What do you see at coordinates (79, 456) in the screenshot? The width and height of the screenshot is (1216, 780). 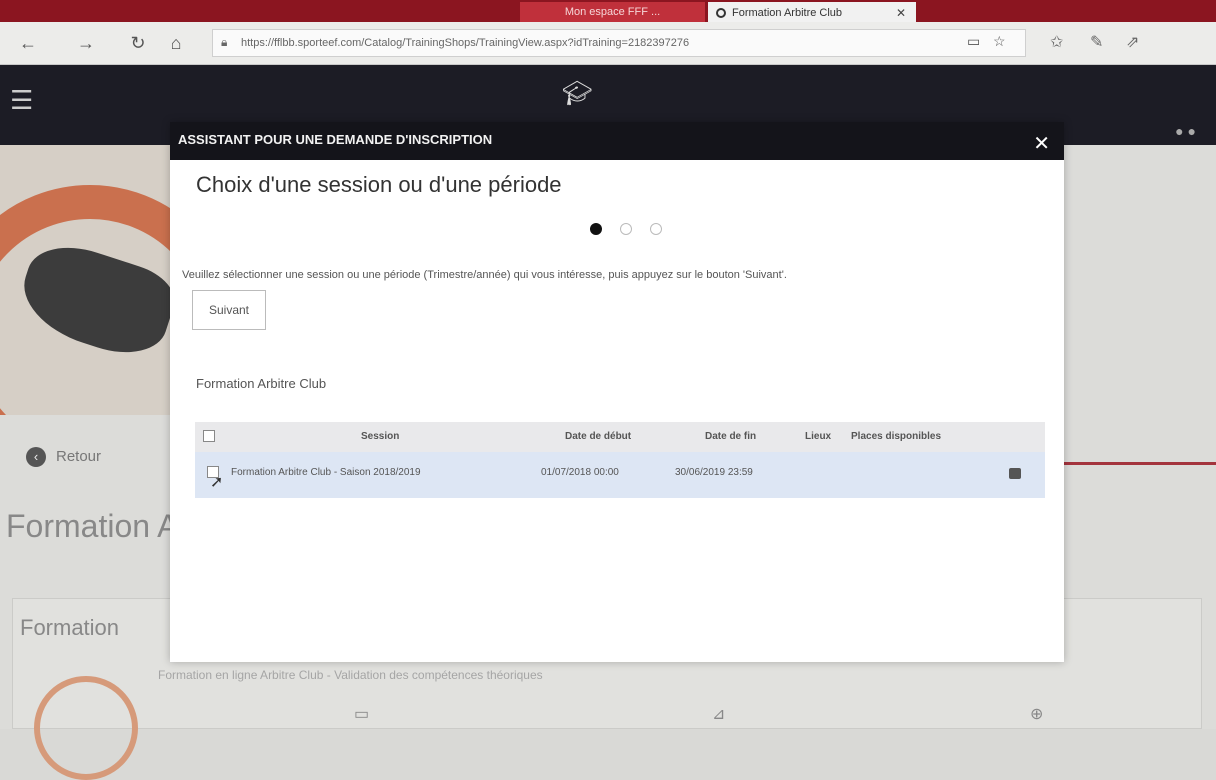 I see `back-label: Retour` at bounding box center [79, 456].